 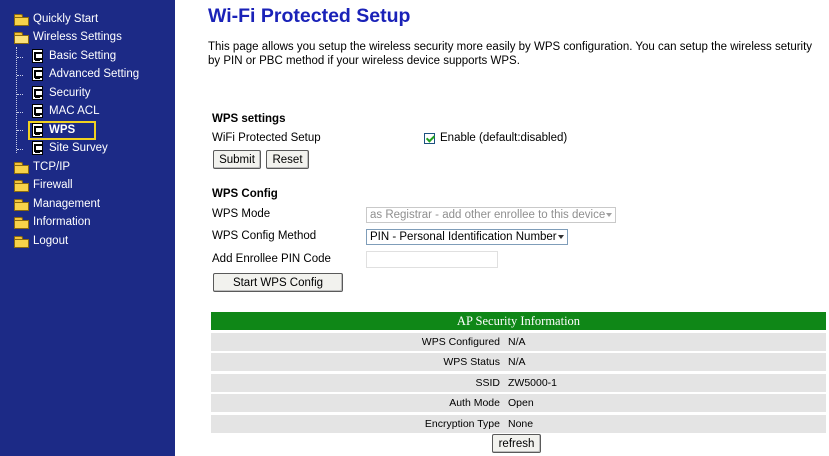 I want to click on sidebar-item-label: Logout, so click(x=51, y=241).